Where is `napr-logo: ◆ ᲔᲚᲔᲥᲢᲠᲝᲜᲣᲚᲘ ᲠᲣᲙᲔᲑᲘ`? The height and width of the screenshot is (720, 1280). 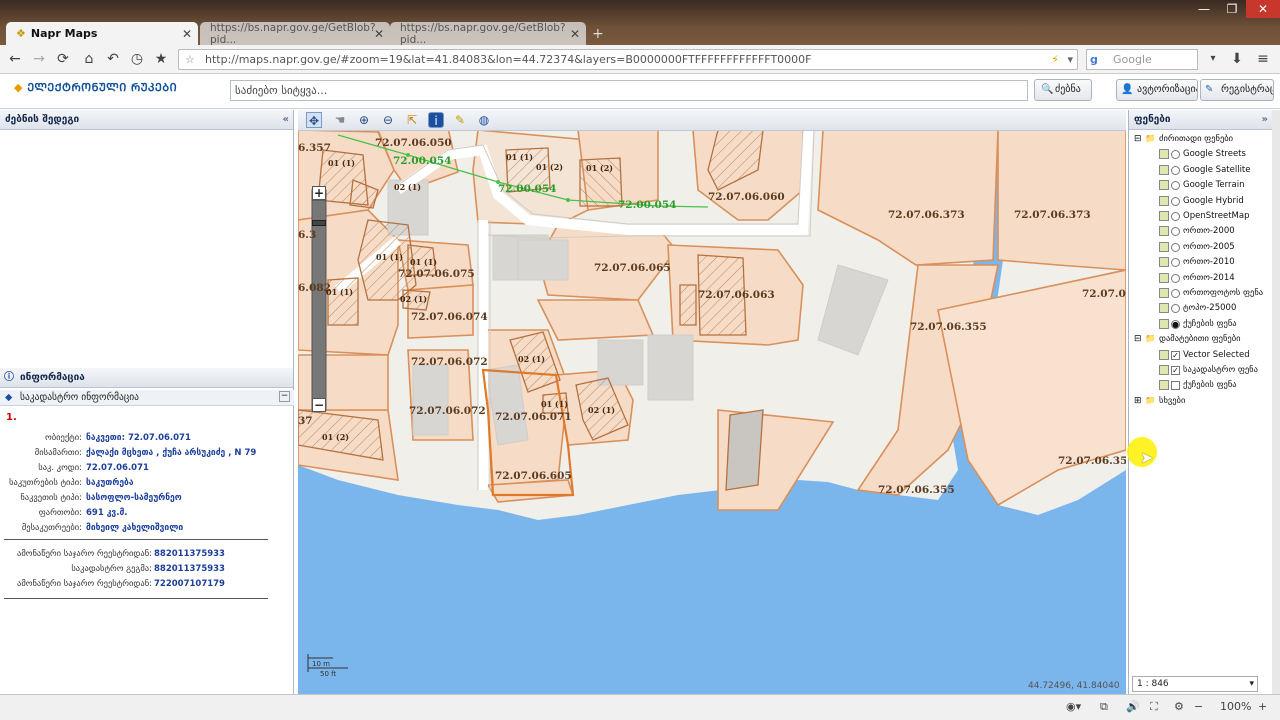 napr-logo: ◆ ᲔᲚᲔᲥᲢᲠᲝᲜᲣᲚᲘ ᲠᲣᲙᲔᲑᲘ is located at coordinates (95, 87).